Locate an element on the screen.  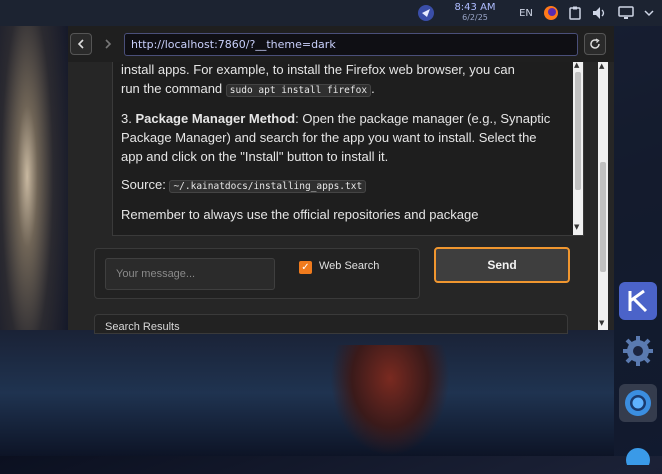
page-scrollbar-thumb is located at coordinates (603, 217).